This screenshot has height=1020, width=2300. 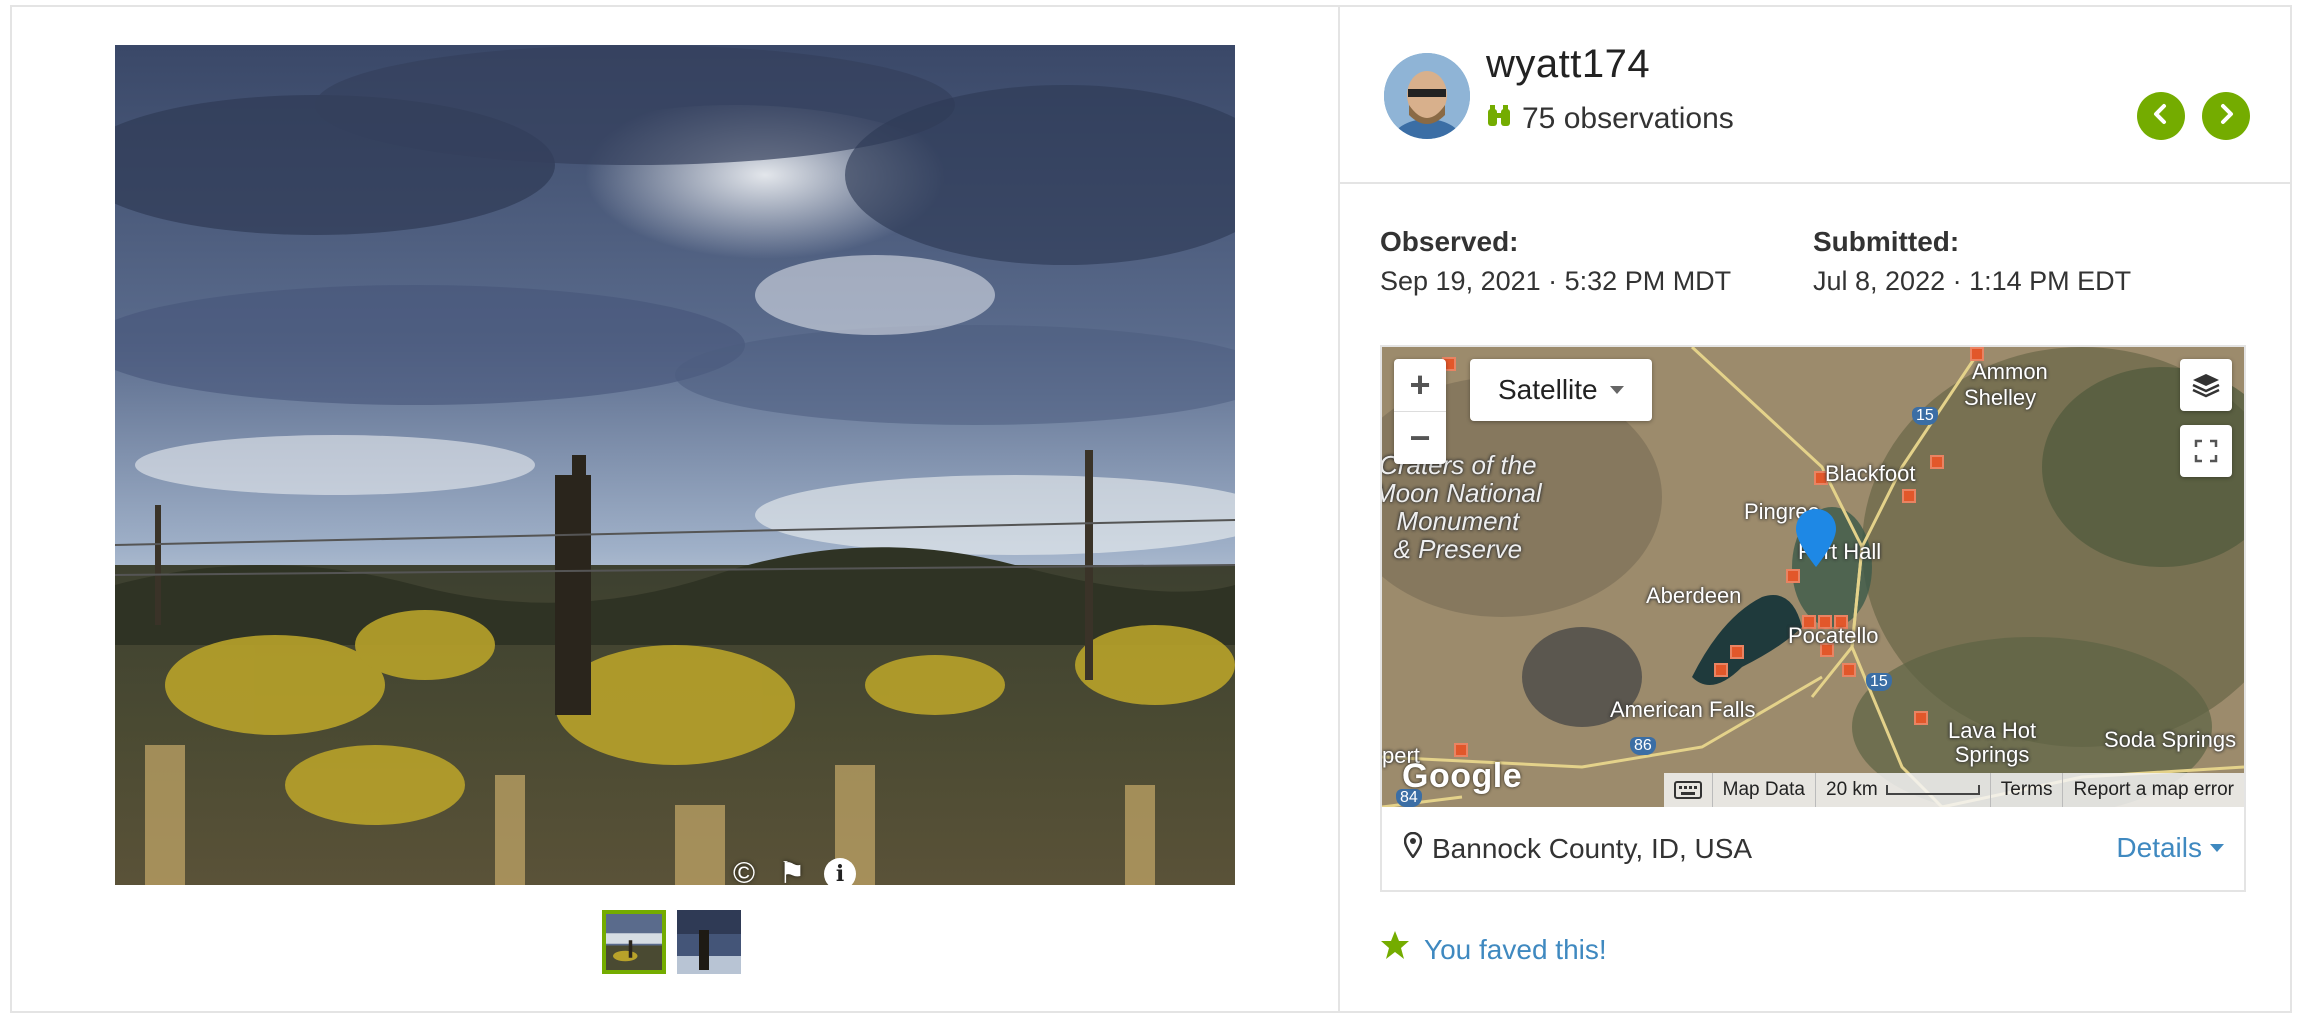 What do you see at coordinates (1886, 241) in the screenshot?
I see `submitted-label: Submitted:` at bounding box center [1886, 241].